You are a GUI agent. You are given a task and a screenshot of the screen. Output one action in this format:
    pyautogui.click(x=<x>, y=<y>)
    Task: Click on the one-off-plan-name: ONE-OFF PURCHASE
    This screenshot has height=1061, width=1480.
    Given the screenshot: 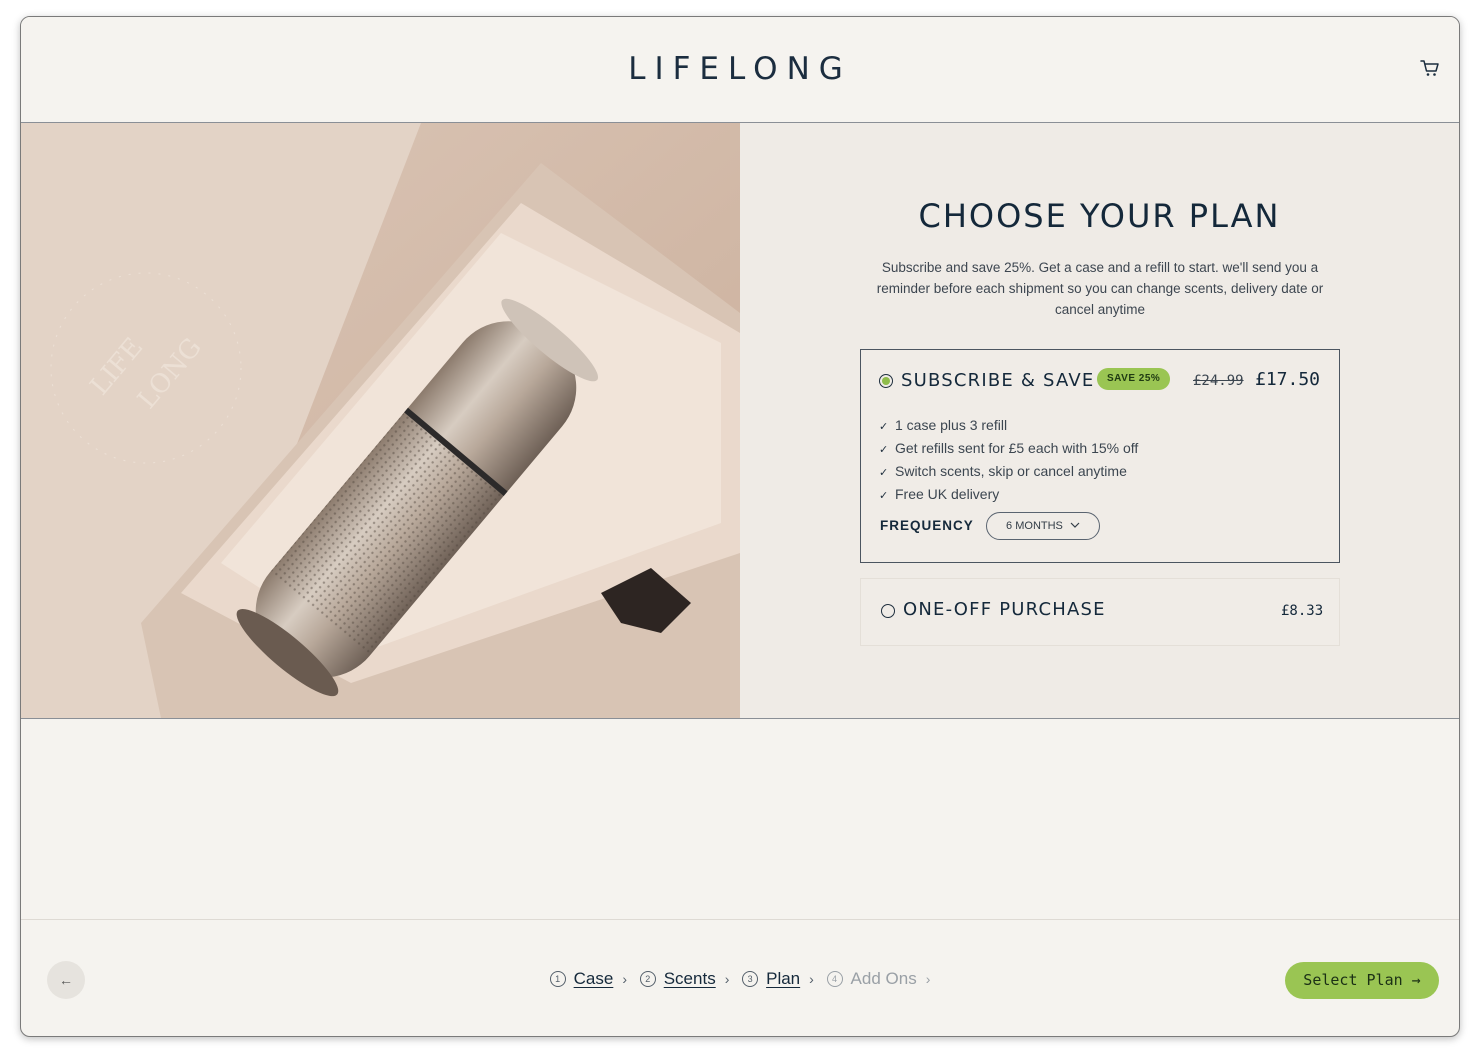 What is the action you would take?
    pyautogui.click(x=1004, y=609)
    